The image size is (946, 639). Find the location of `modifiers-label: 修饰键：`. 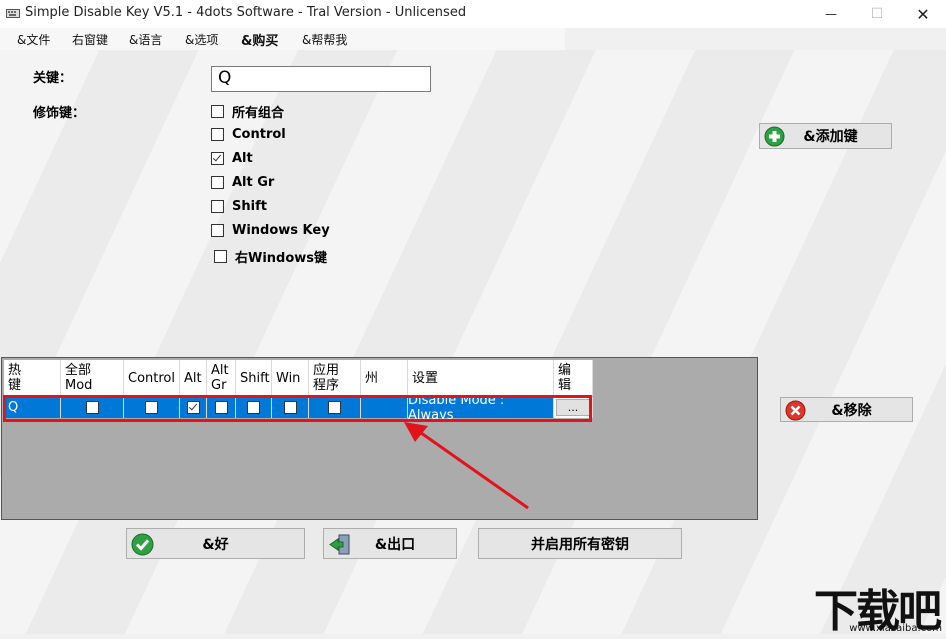

modifiers-label: 修饰键： is located at coordinates (59, 113).